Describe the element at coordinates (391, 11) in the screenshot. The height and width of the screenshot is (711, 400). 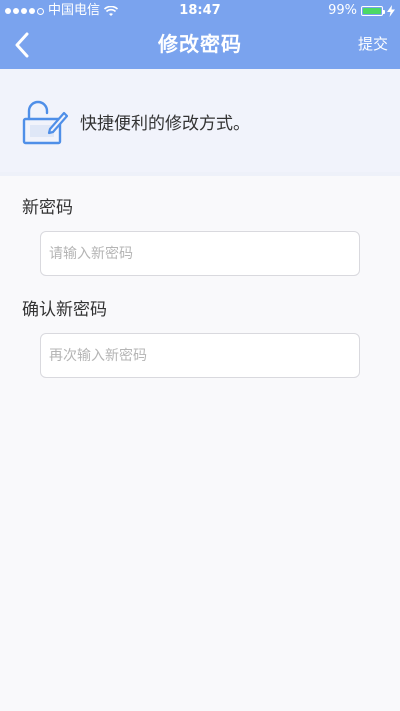
I see `charging-icon` at that location.